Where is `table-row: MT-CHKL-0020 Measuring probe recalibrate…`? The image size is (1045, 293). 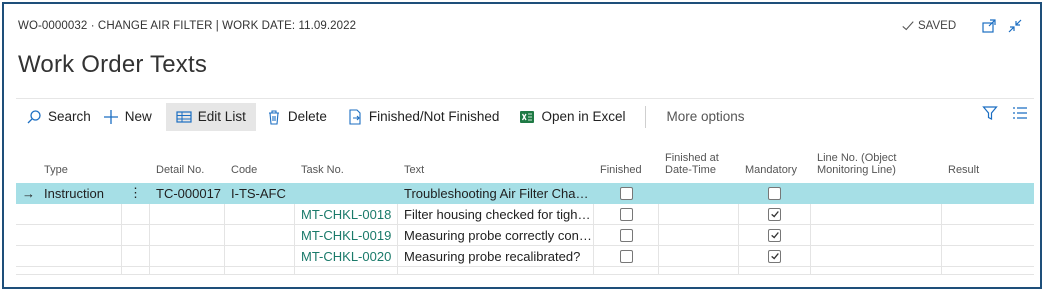
table-row: MT-CHKL-0020 Measuring probe recalibrate… is located at coordinates (525, 256).